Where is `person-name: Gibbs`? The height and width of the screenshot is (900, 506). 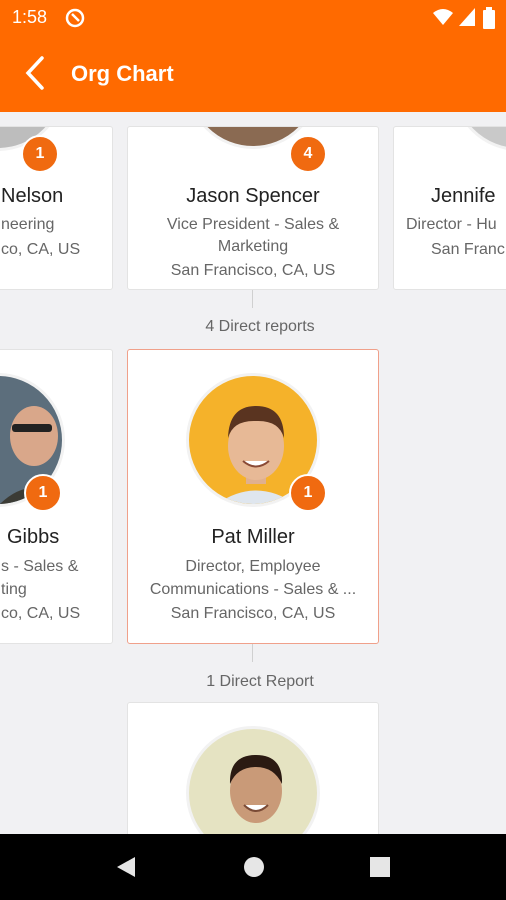
person-name: Gibbs is located at coordinates (33, 537).